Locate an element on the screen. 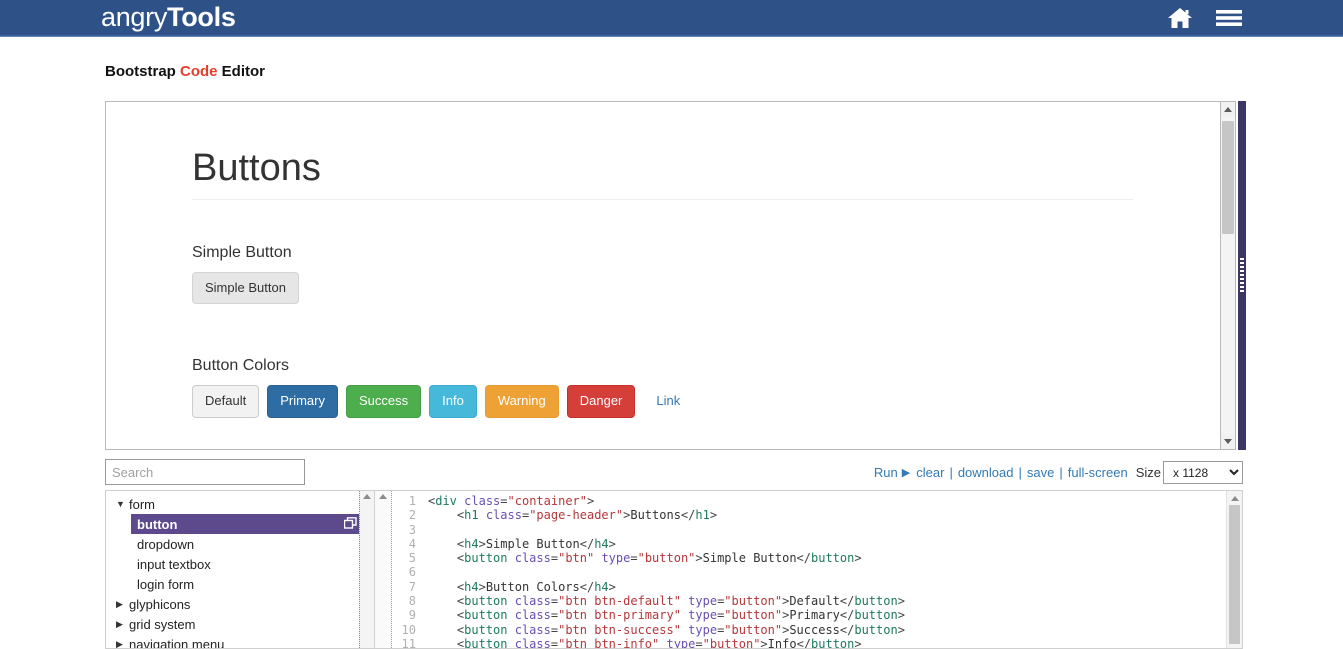 The width and height of the screenshot is (1343, 649). size-select: x 1128 is located at coordinates (1203, 472).